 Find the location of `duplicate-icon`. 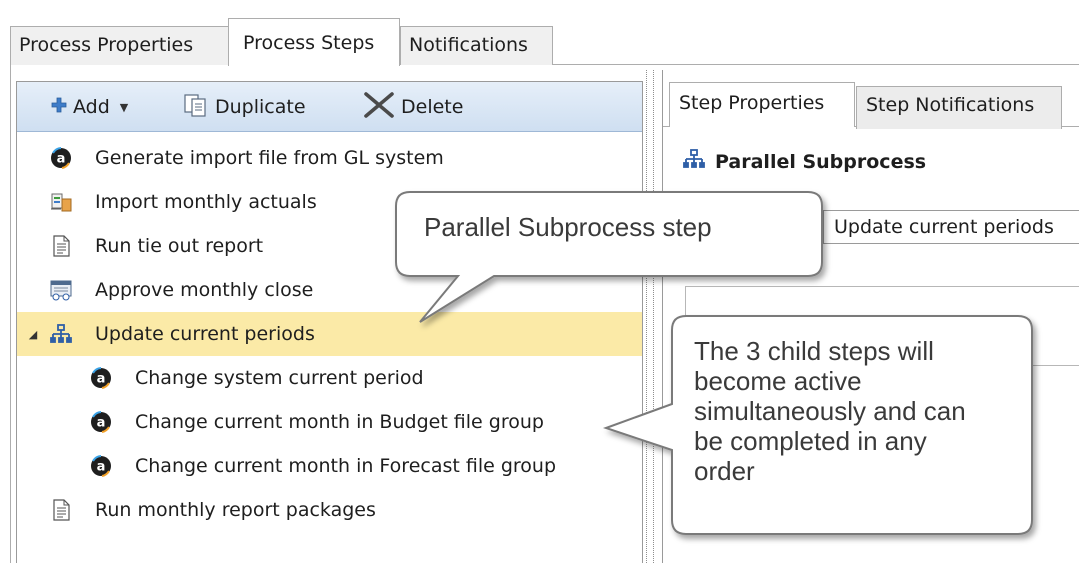

duplicate-icon is located at coordinates (196, 107).